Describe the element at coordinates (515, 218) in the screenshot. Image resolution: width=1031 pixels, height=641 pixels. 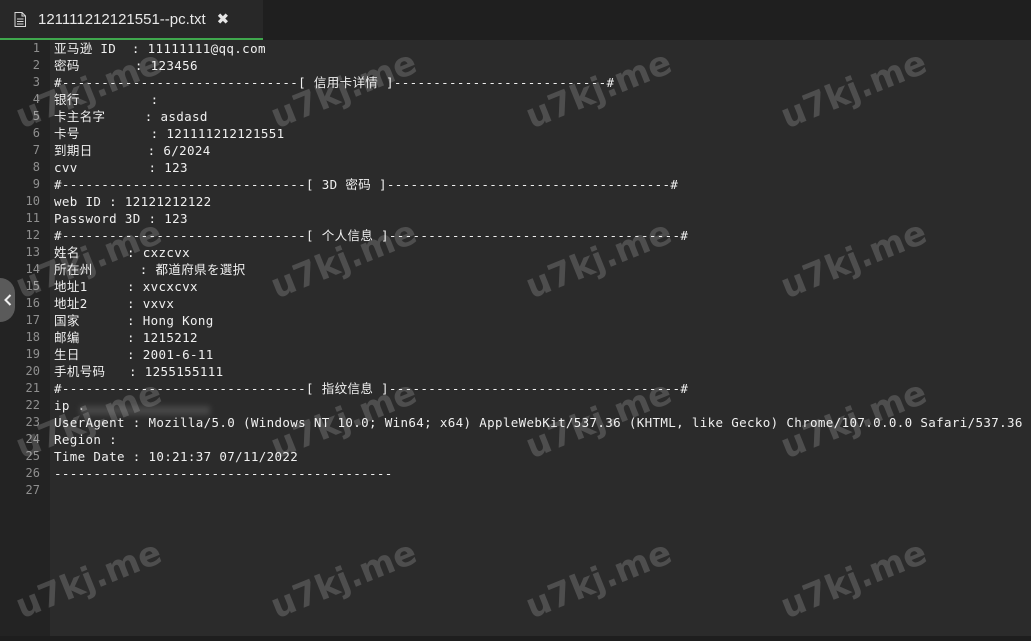
I see `editor-line: 11 Password 3D : 123` at that location.